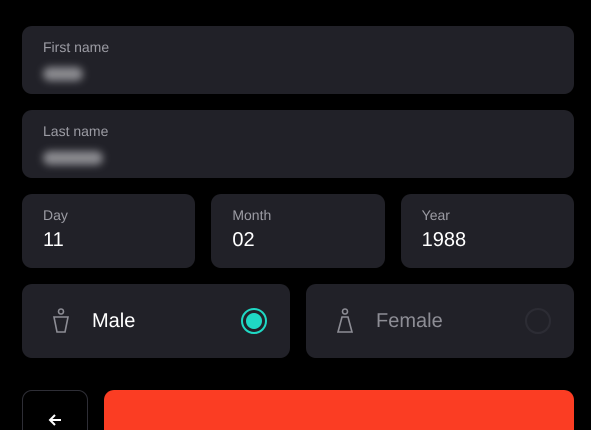  Describe the element at coordinates (156, 321) in the screenshot. I see `gender-option: Male` at that location.